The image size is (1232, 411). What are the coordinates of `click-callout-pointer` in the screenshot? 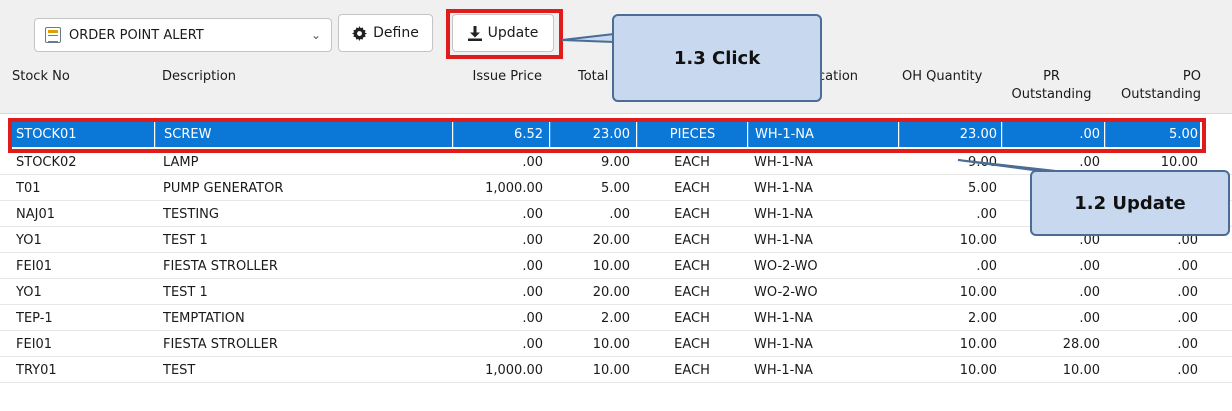 It's located at (588, 38).